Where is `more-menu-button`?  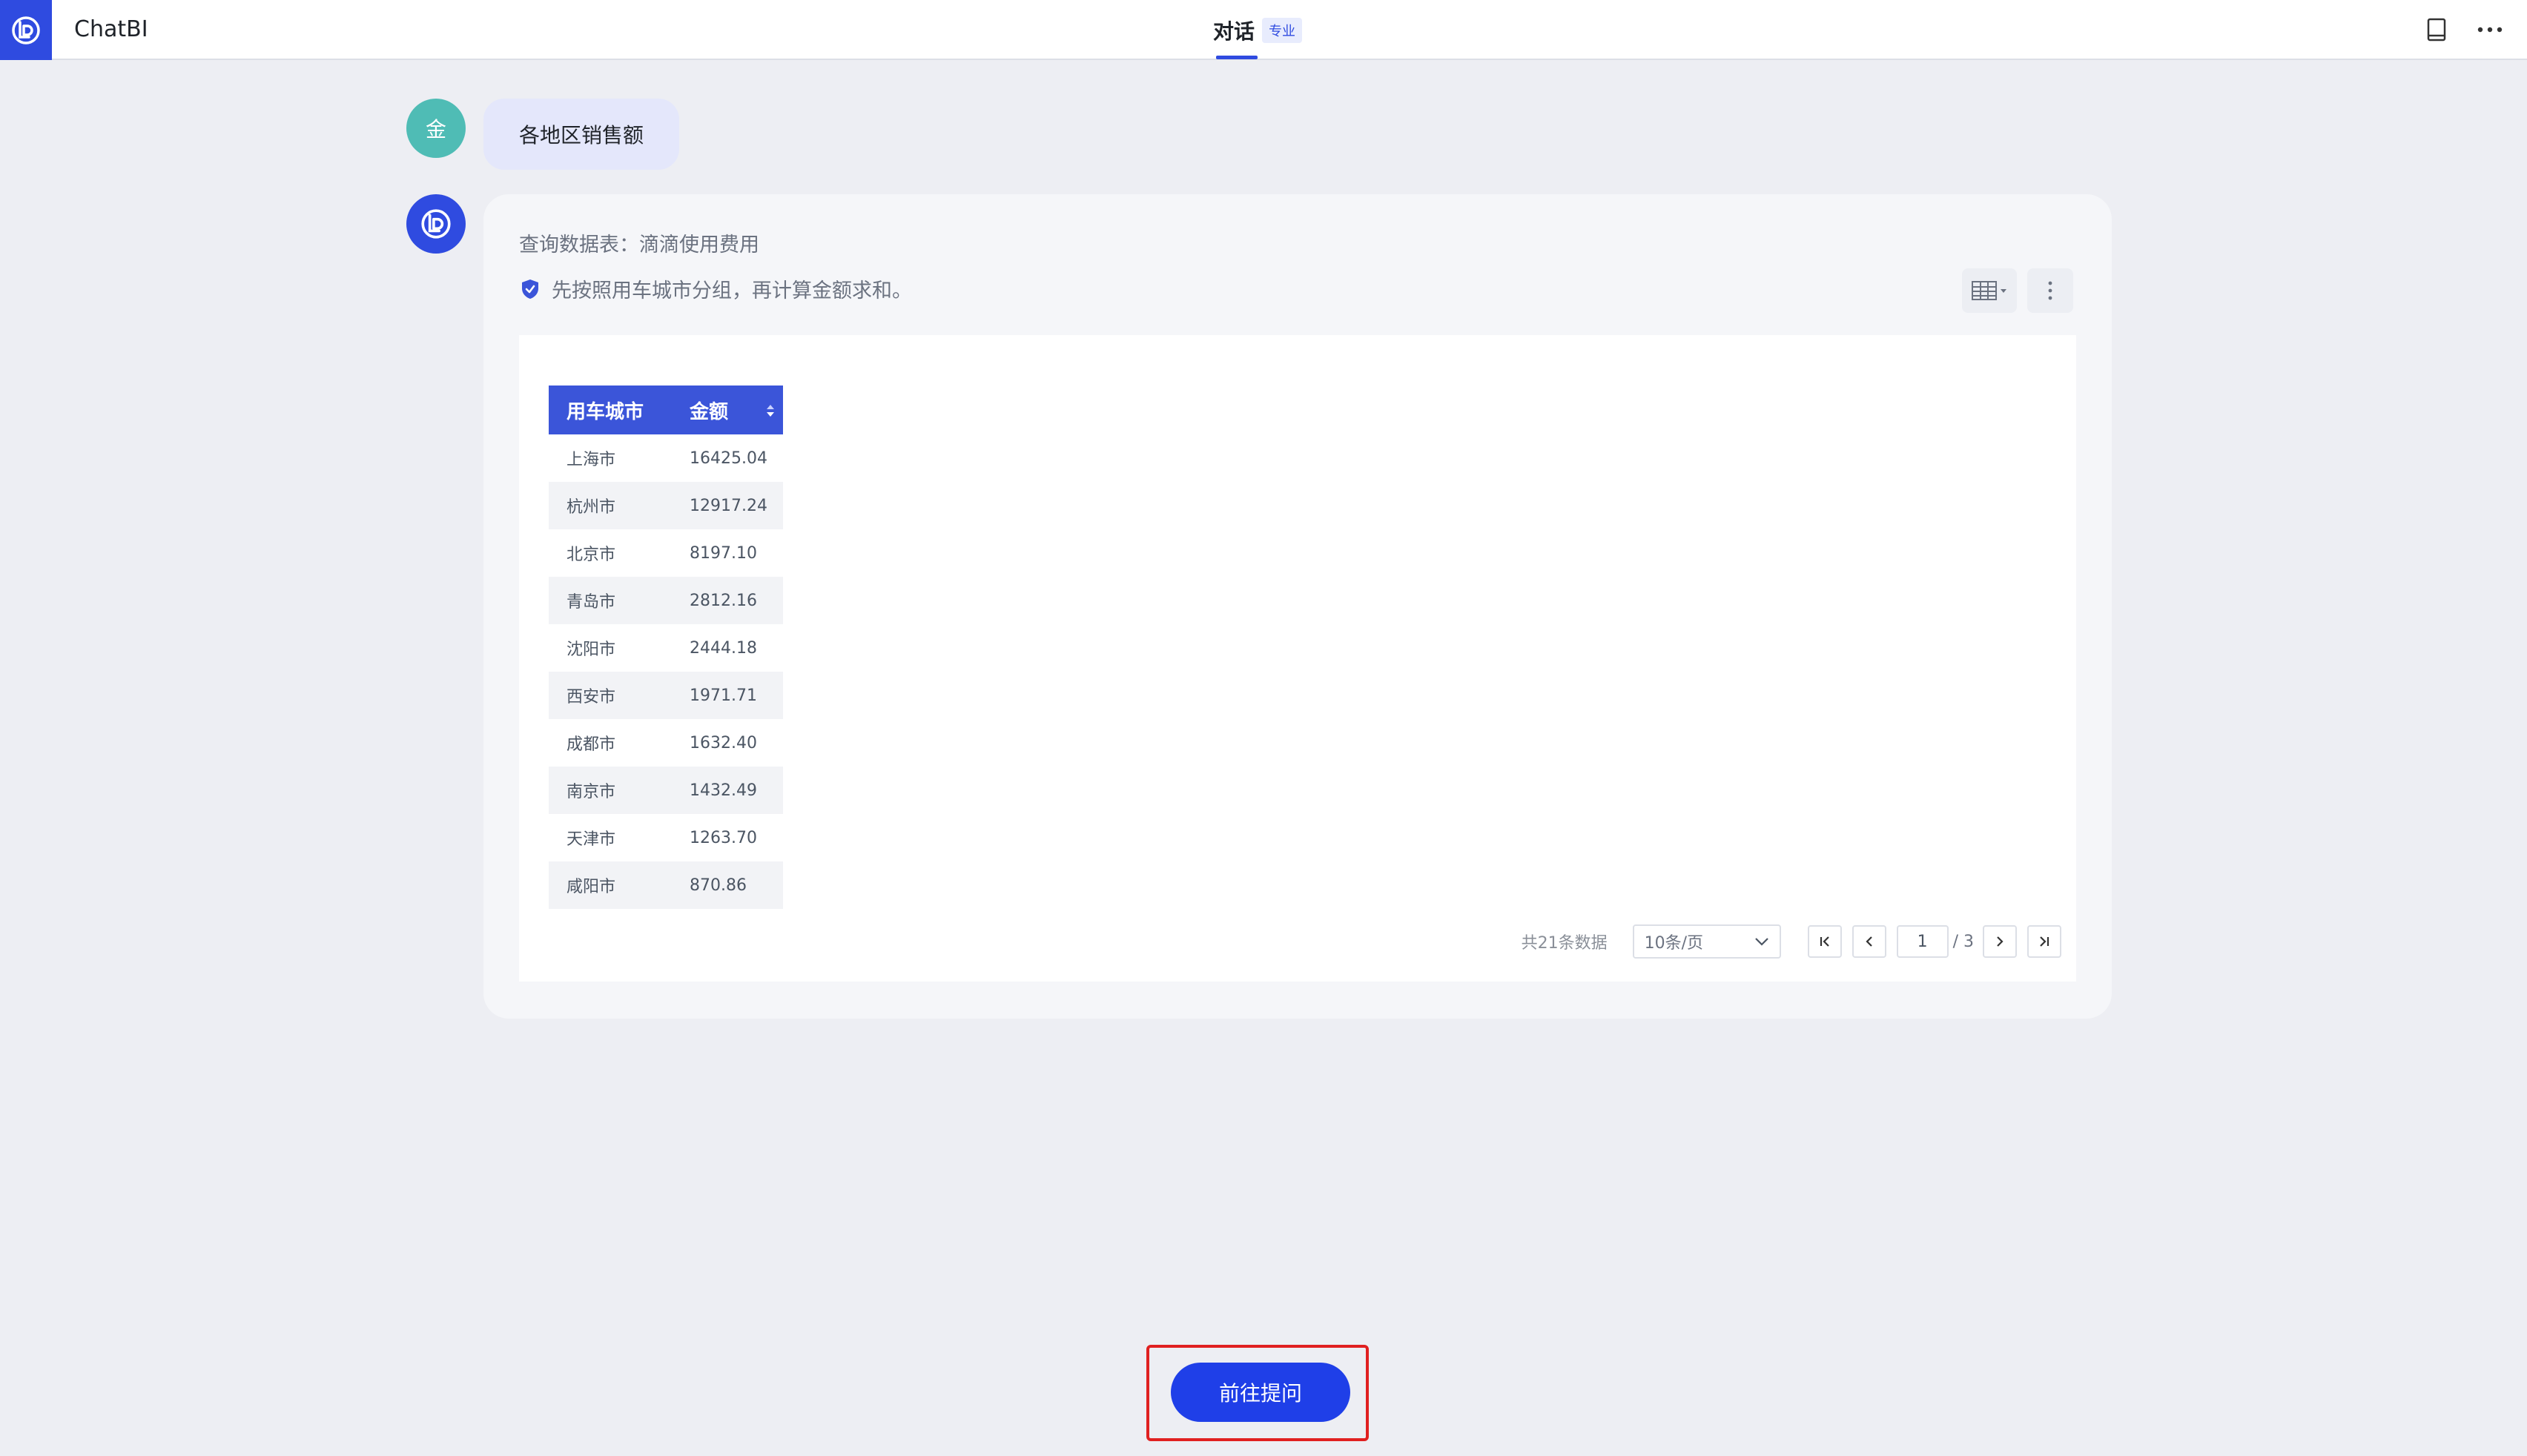 more-menu-button is located at coordinates (2490, 30).